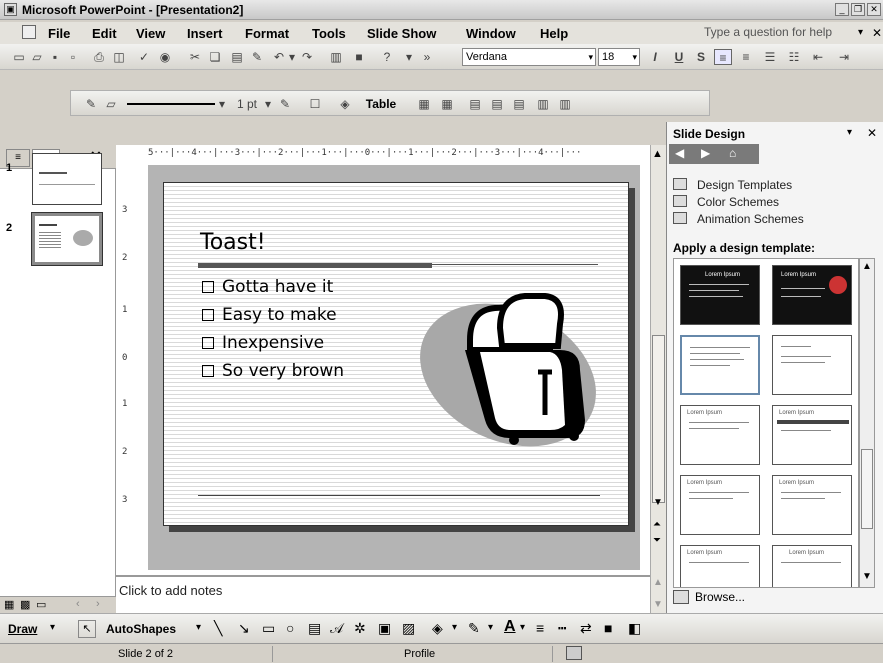 The image size is (883, 663). Describe the element at coordinates (387, 57) in the screenshot. I see `help-icon: ?` at that location.